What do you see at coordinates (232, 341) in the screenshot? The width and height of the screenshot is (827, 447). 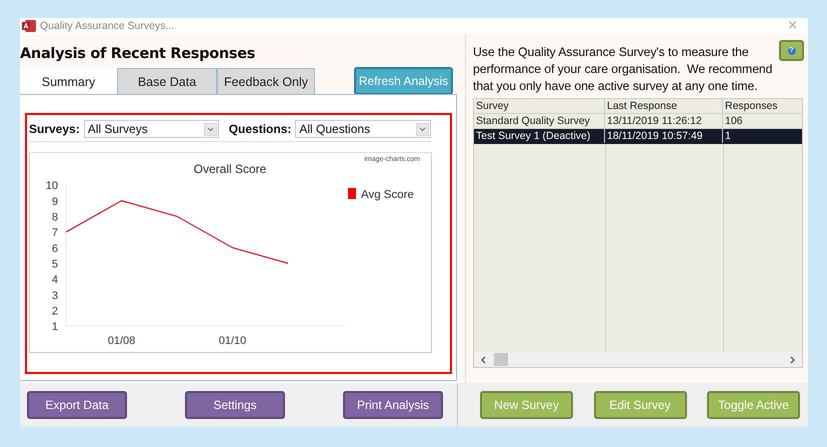 I see `x-tick-label: 01/10` at bounding box center [232, 341].